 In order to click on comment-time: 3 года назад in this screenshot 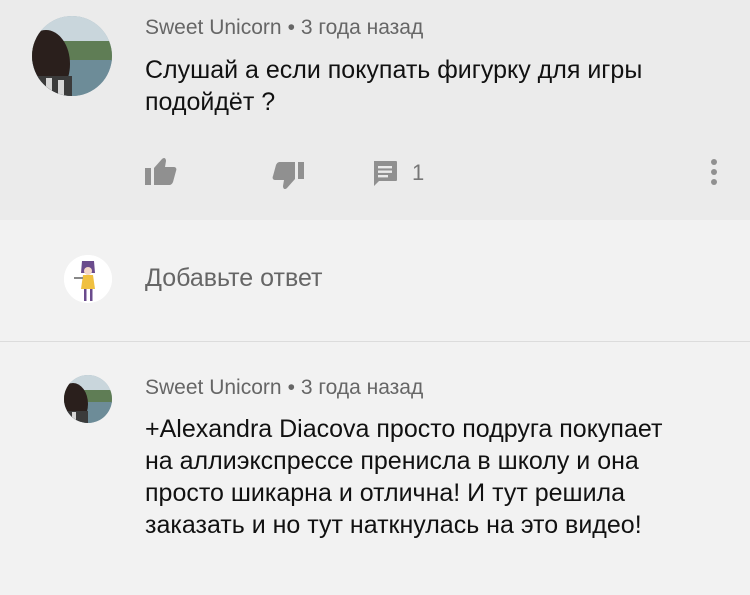, I will do `click(362, 27)`.